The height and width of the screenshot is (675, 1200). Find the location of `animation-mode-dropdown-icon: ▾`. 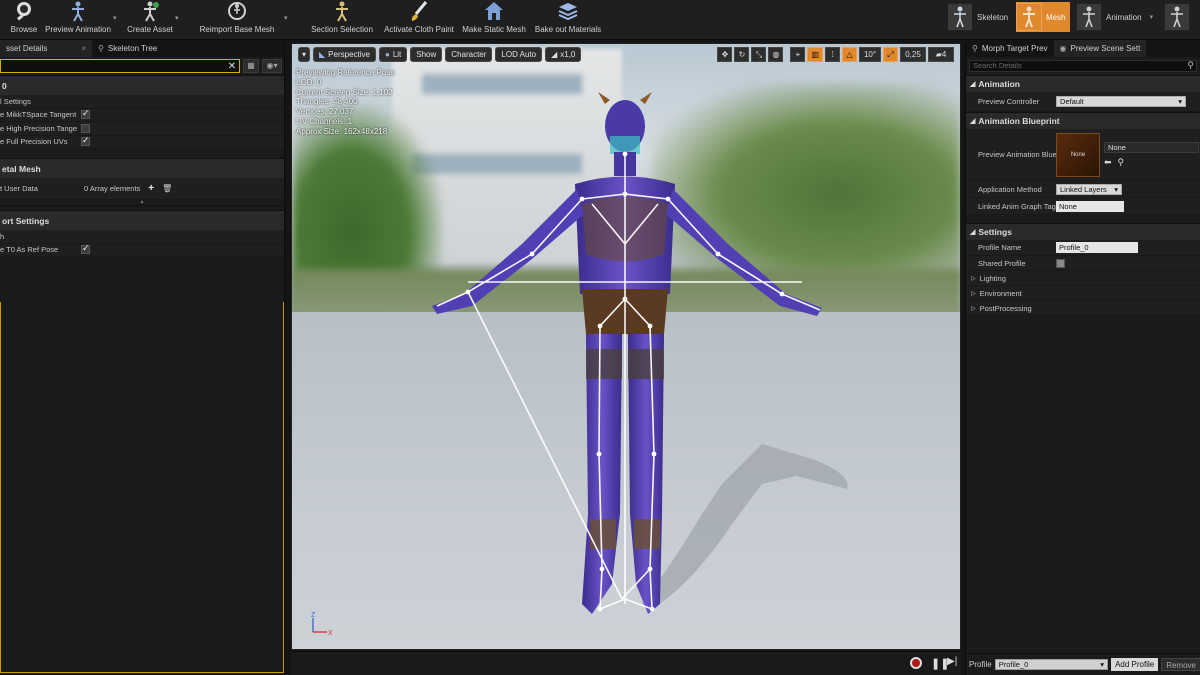

animation-mode-dropdown-icon: ▾ is located at coordinates (1152, 17).